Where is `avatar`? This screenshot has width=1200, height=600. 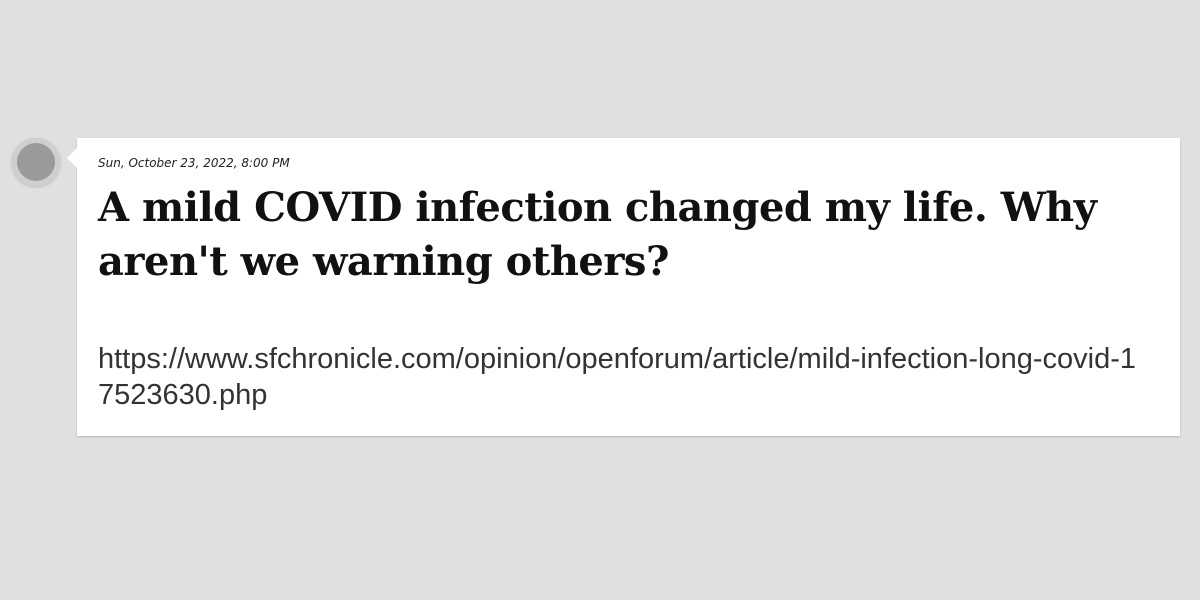 avatar is located at coordinates (36, 162).